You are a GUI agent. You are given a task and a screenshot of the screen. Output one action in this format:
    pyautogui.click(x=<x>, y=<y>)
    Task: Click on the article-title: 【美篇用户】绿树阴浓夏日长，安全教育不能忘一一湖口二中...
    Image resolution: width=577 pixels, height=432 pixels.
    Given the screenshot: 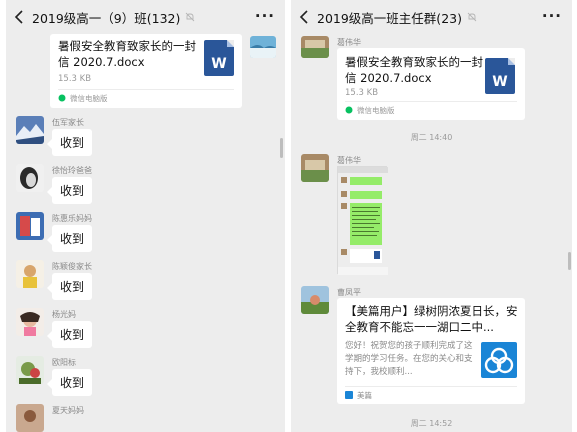 What is the action you would take?
    pyautogui.click(x=431, y=319)
    